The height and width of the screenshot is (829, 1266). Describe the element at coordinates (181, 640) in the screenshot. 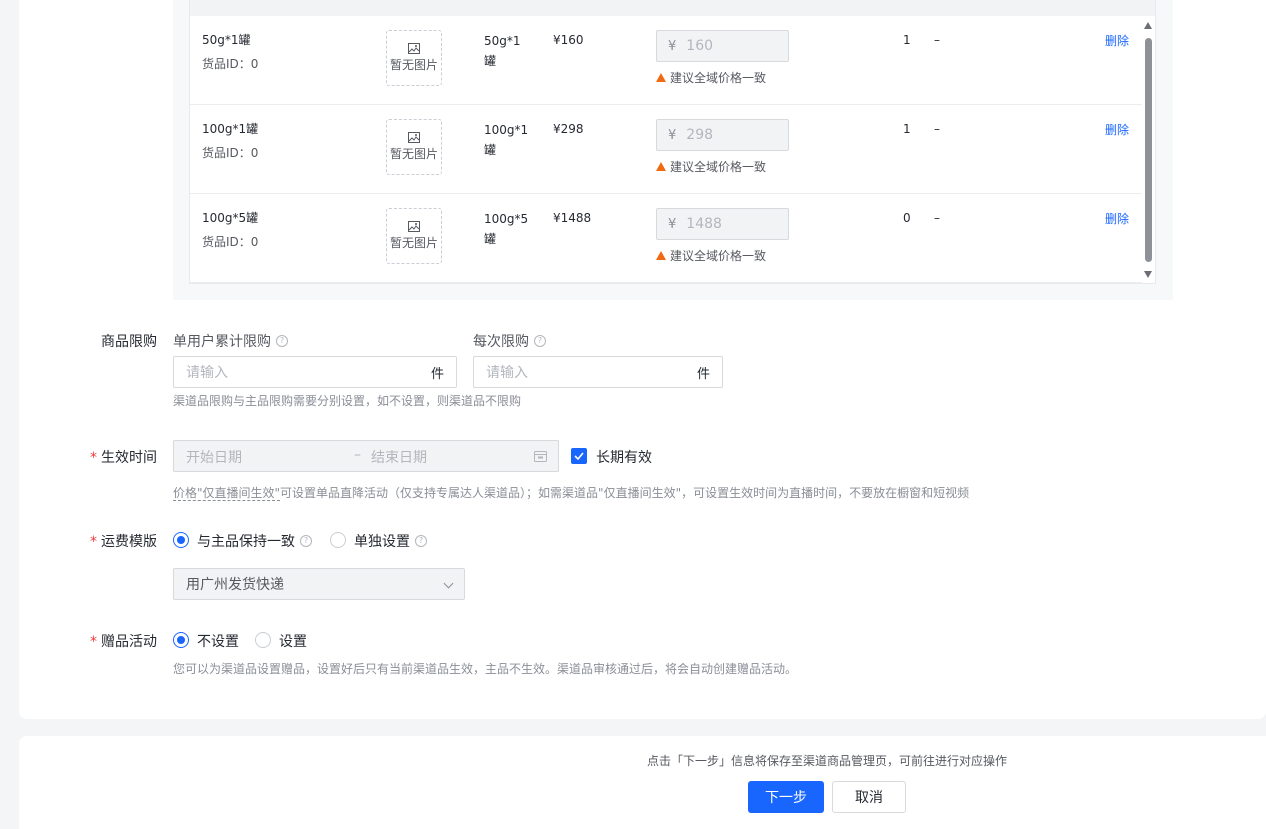

I see `gift-none-radio` at that location.